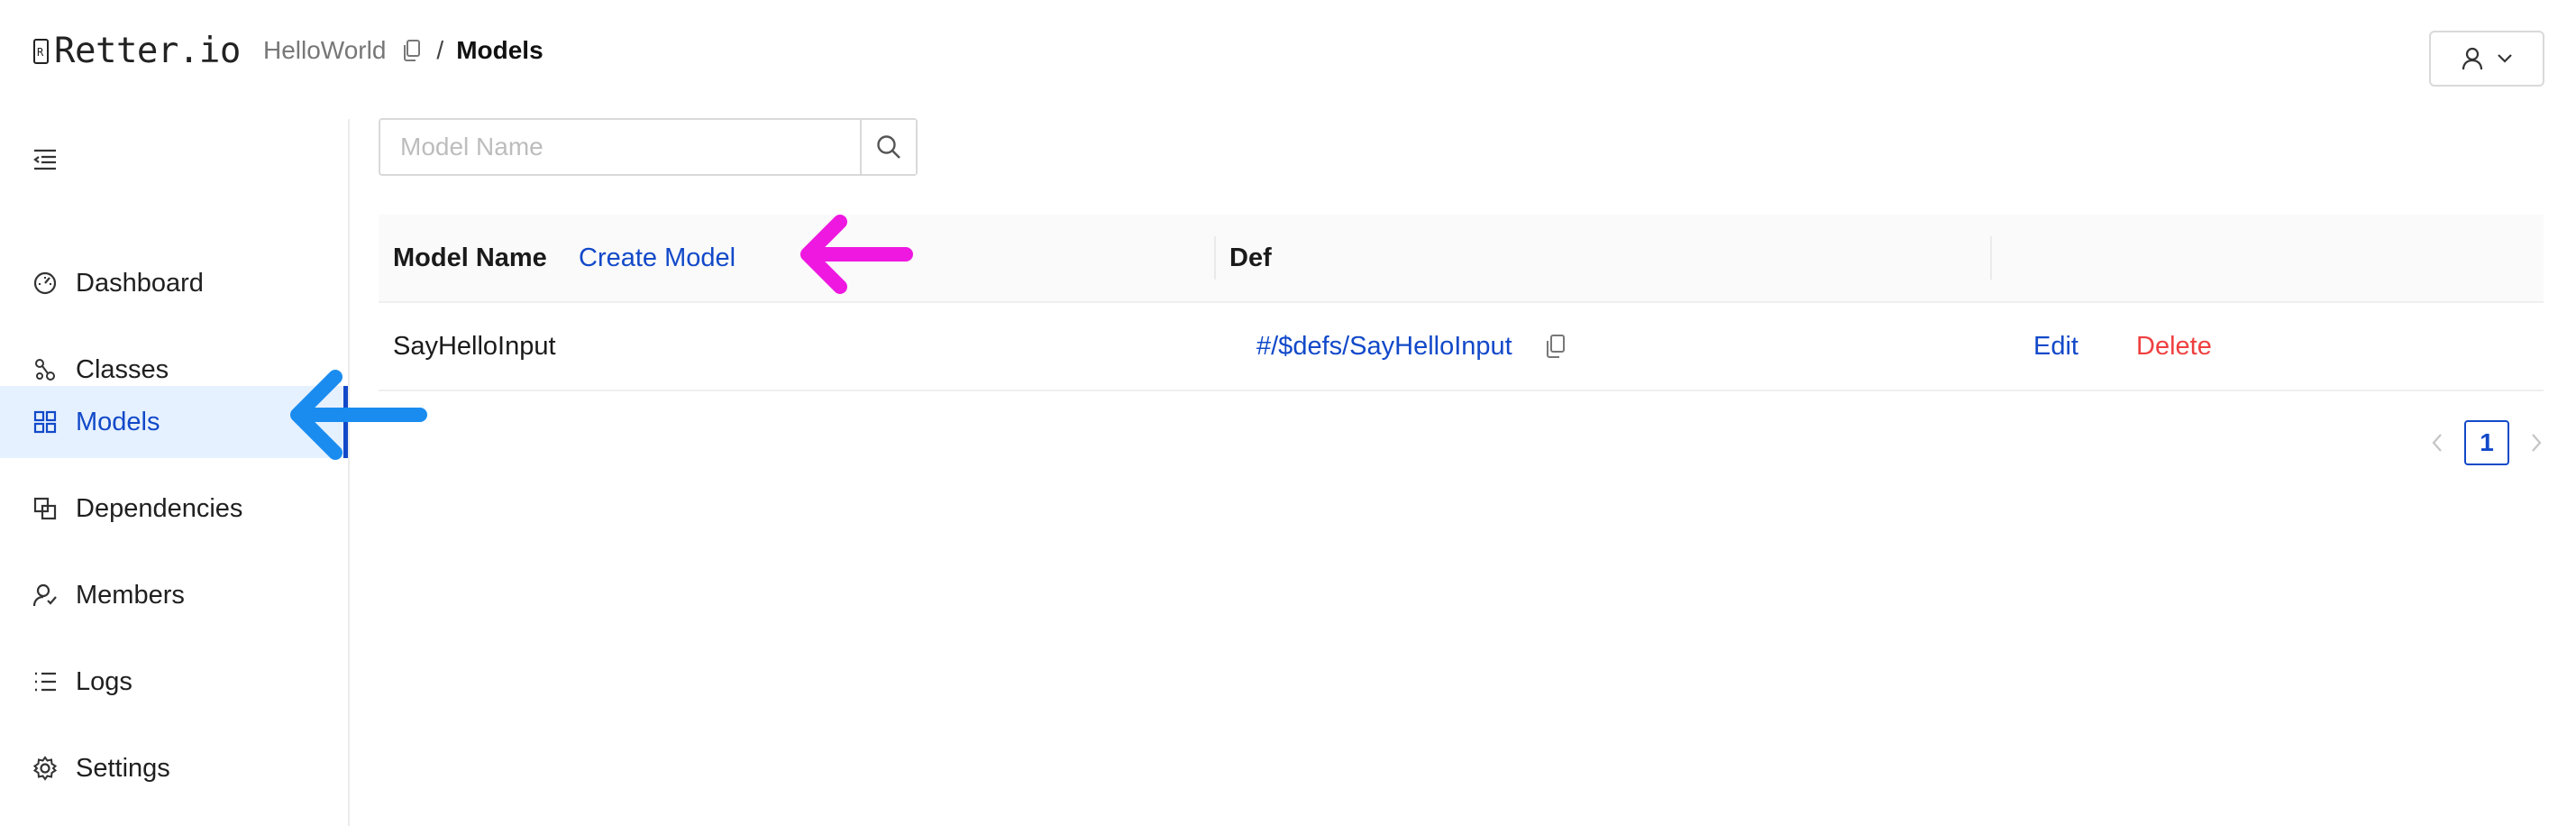 Image resolution: width=2576 pixels, height=826 pixels. Describe the element at coordinates (620, 147) in the screenshot. I see `search-input` at that location.